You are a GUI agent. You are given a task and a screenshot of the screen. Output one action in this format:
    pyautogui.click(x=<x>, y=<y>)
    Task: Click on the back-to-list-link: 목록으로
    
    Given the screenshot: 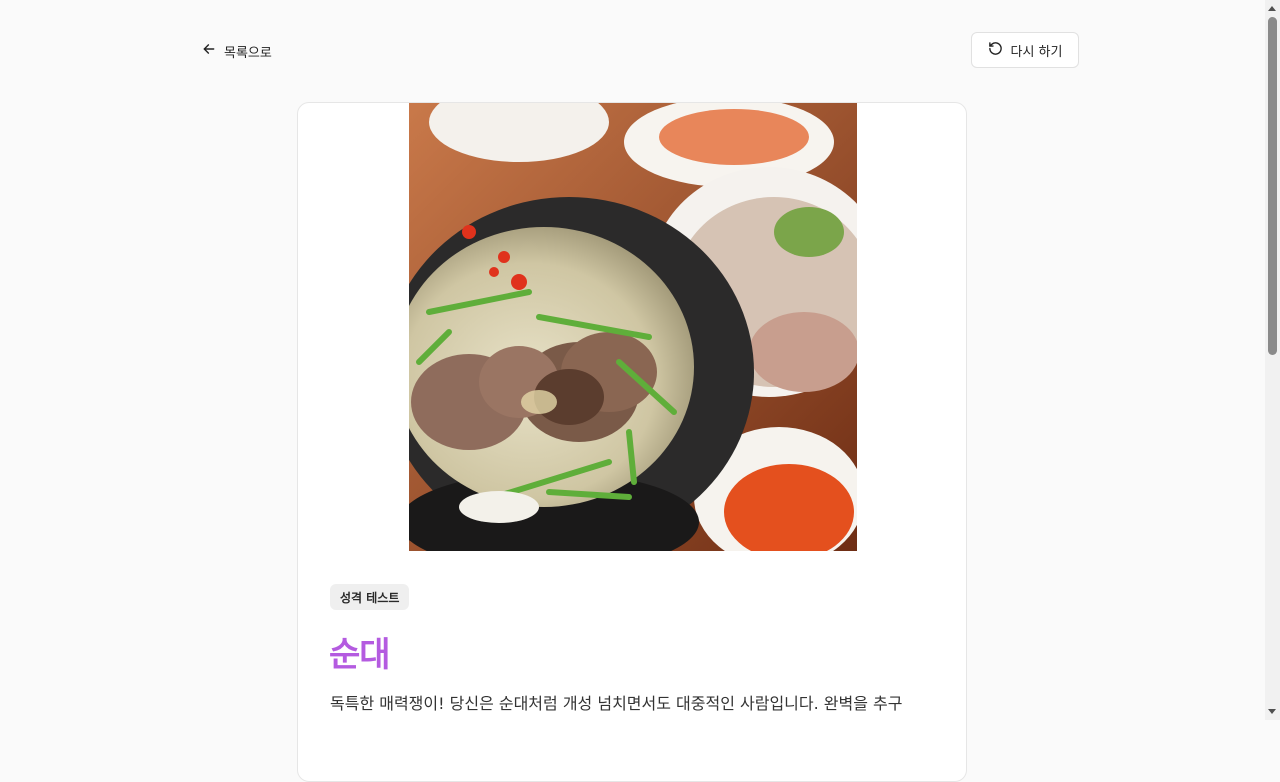 What is the action you would take?
    pyautogui.click(x=237, y=51)
    